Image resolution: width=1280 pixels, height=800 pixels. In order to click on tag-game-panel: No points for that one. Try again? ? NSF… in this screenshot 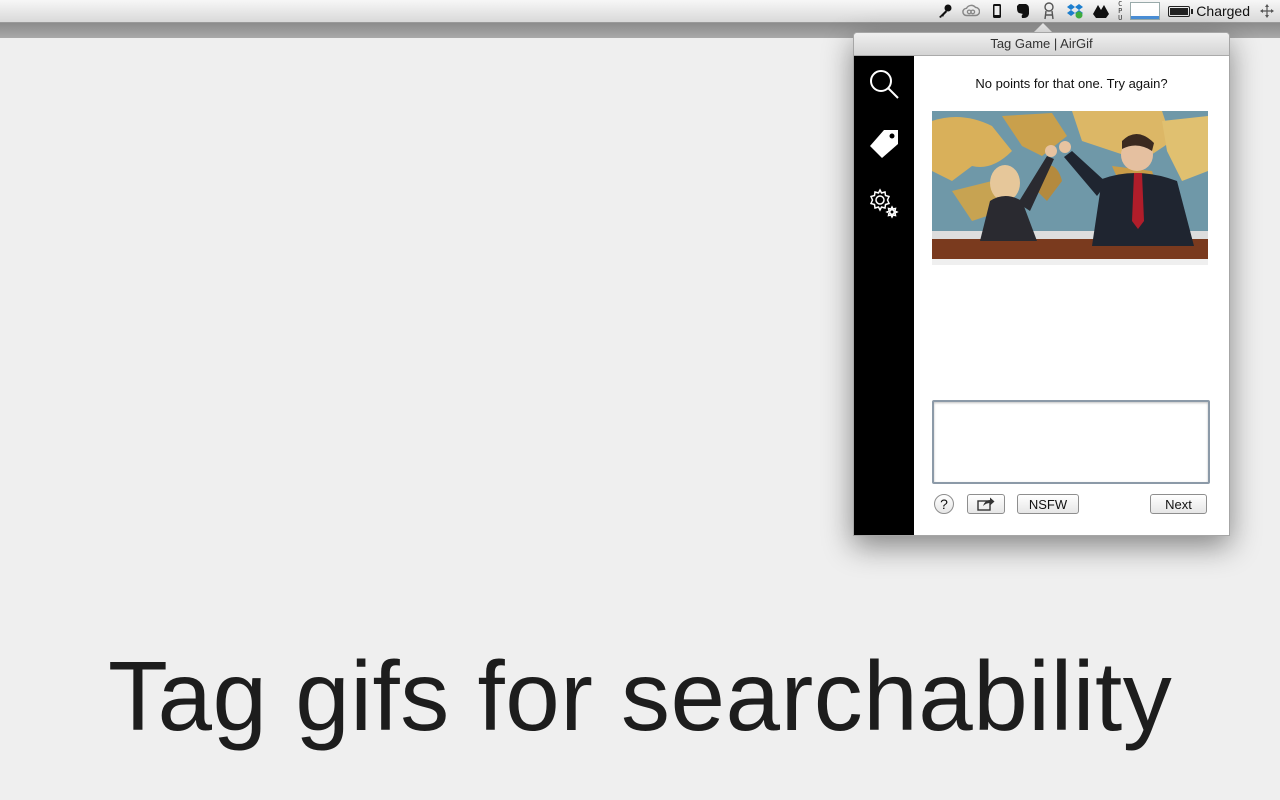, I will do `click(1071, 295)`.